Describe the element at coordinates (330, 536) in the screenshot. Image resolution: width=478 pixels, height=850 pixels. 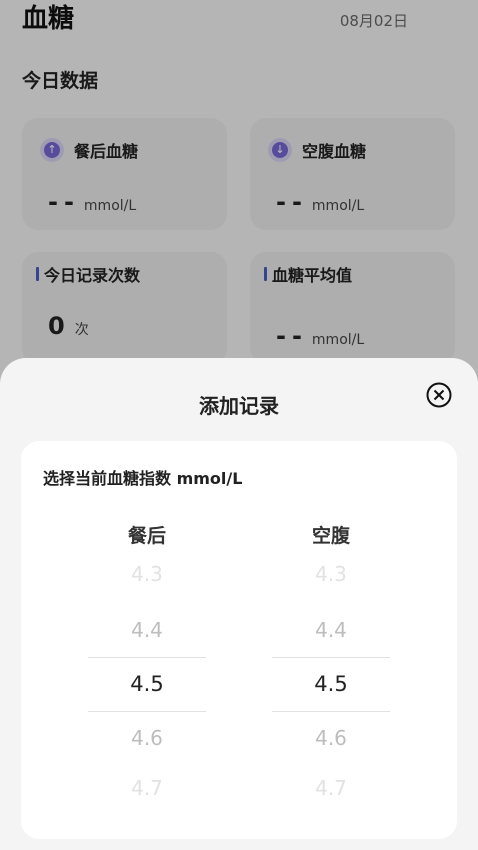
I see `picker-column-title: 空腹` at that location.